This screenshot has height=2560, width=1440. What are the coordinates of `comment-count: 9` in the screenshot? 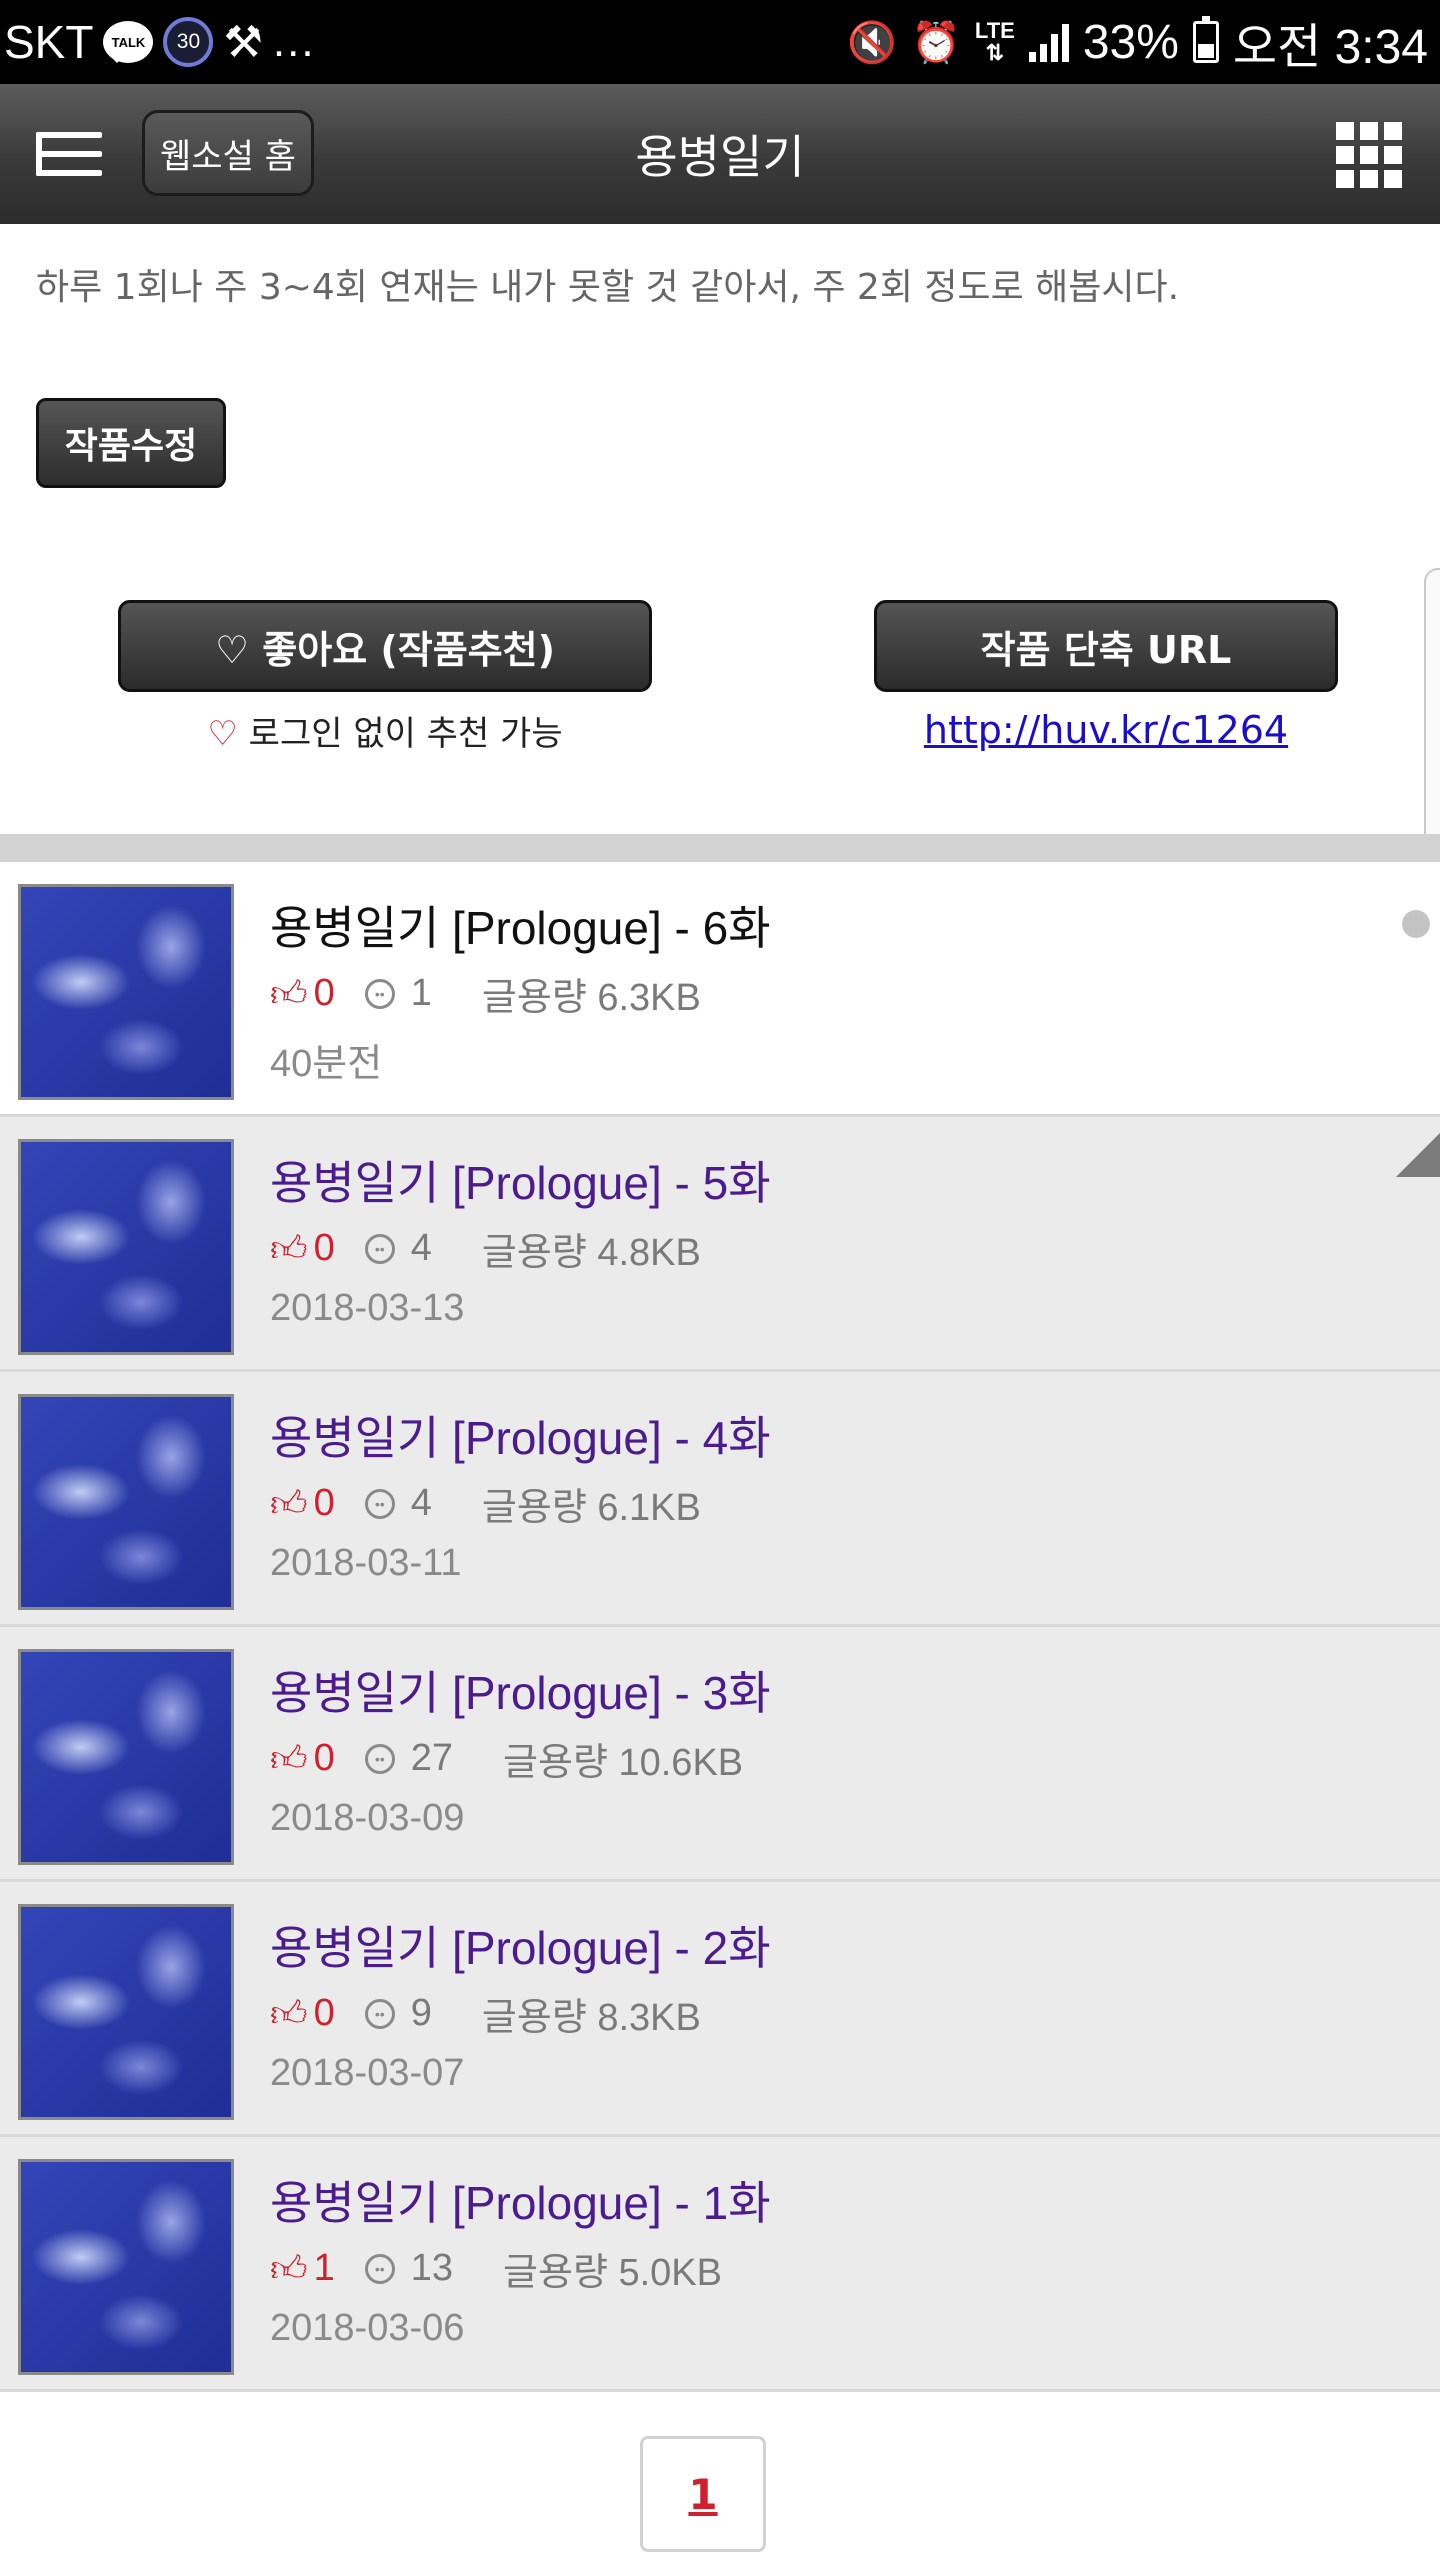 It's located at (421, 2013).